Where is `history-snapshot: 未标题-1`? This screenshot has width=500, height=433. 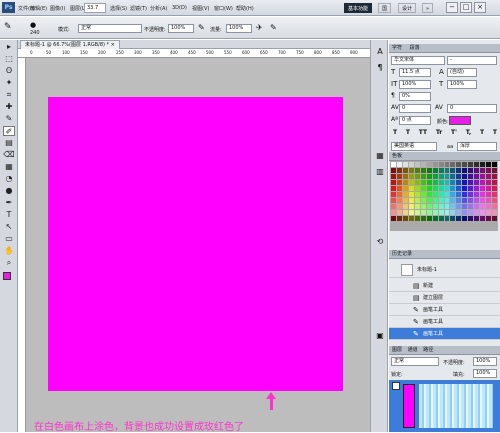
history-snapshot: 未标题-1 is located at coordinates (444, 270).